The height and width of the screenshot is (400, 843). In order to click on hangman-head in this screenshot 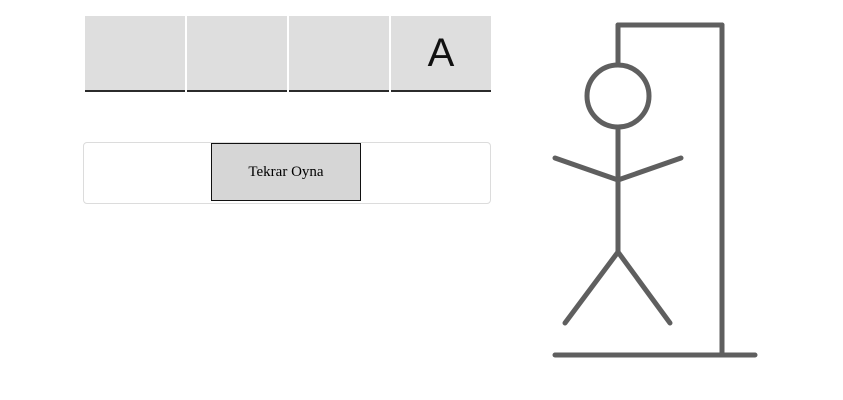, I will do `click(618, 96)`.